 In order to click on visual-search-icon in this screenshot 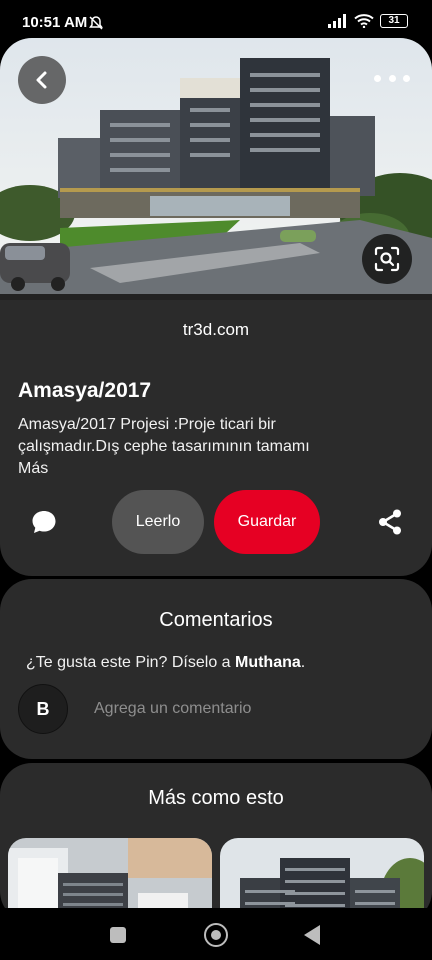, I will do `click(387, 259)`.